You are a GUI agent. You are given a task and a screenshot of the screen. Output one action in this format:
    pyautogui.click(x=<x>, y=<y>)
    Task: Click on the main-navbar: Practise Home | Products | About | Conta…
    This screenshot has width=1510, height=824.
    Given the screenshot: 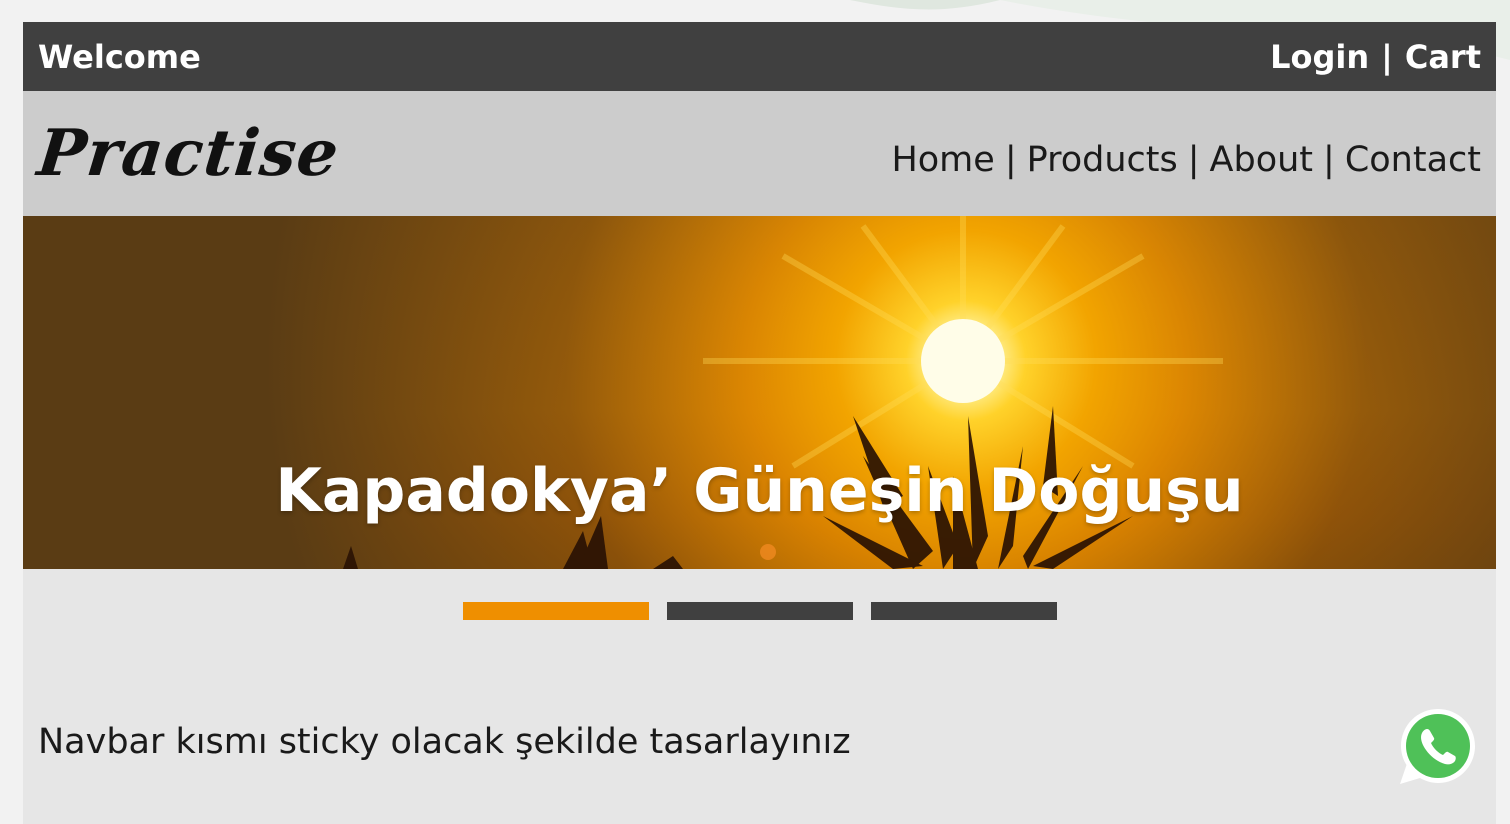 What is the action you would take?
    pyautogui.click(x=759, y=153)
    